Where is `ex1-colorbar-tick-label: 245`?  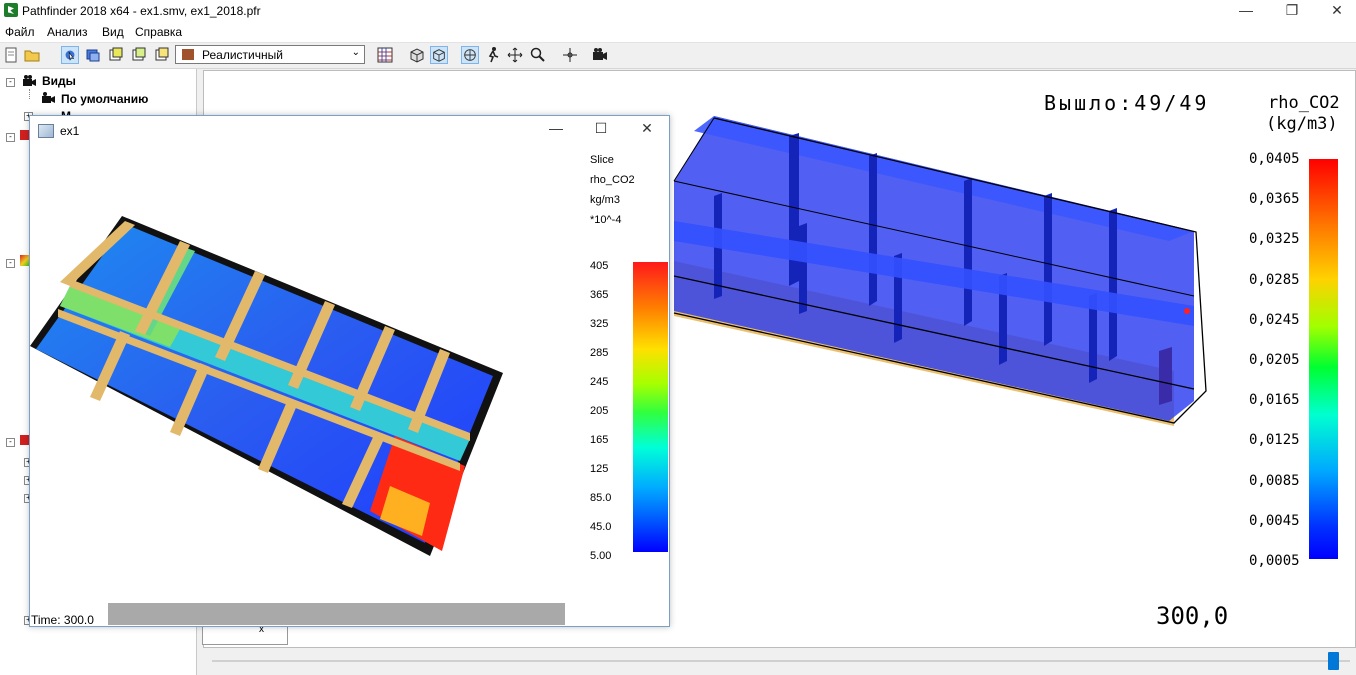
ex1-colorbar-tick-label: 245 is located at coordinates (599, 382).